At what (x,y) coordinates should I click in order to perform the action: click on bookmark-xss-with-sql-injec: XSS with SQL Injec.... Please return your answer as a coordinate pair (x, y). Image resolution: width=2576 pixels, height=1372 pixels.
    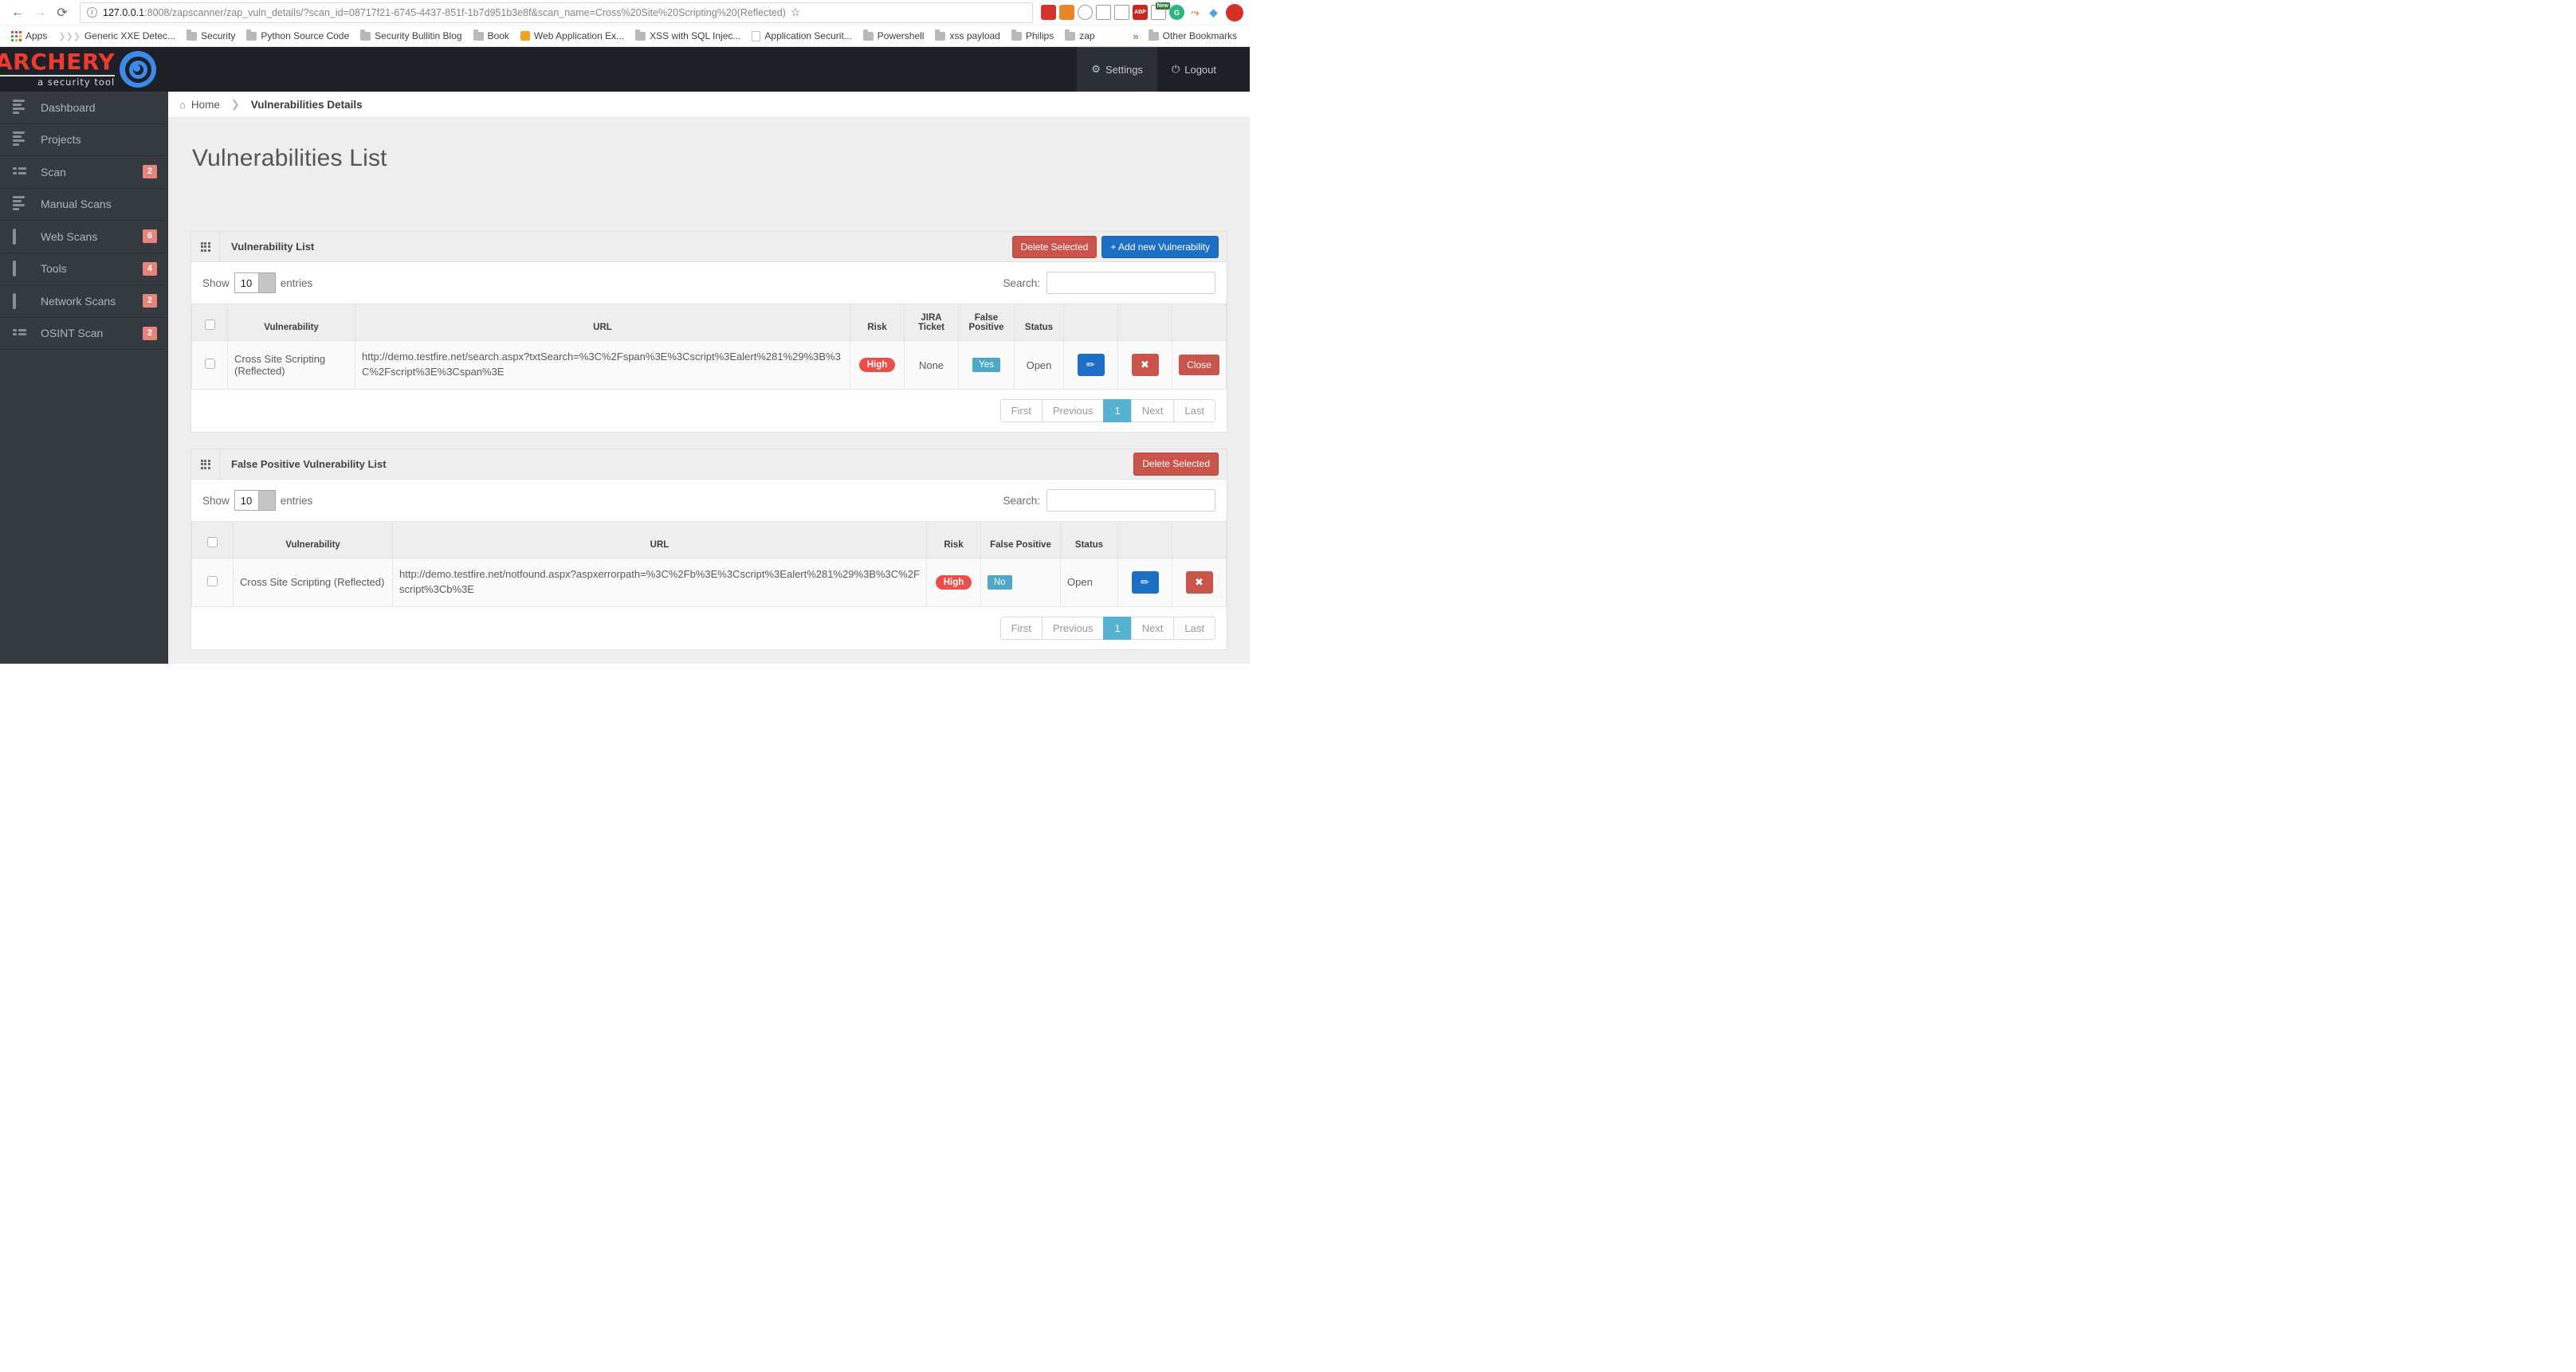
    Looking at the image, I should click on (687, 36).